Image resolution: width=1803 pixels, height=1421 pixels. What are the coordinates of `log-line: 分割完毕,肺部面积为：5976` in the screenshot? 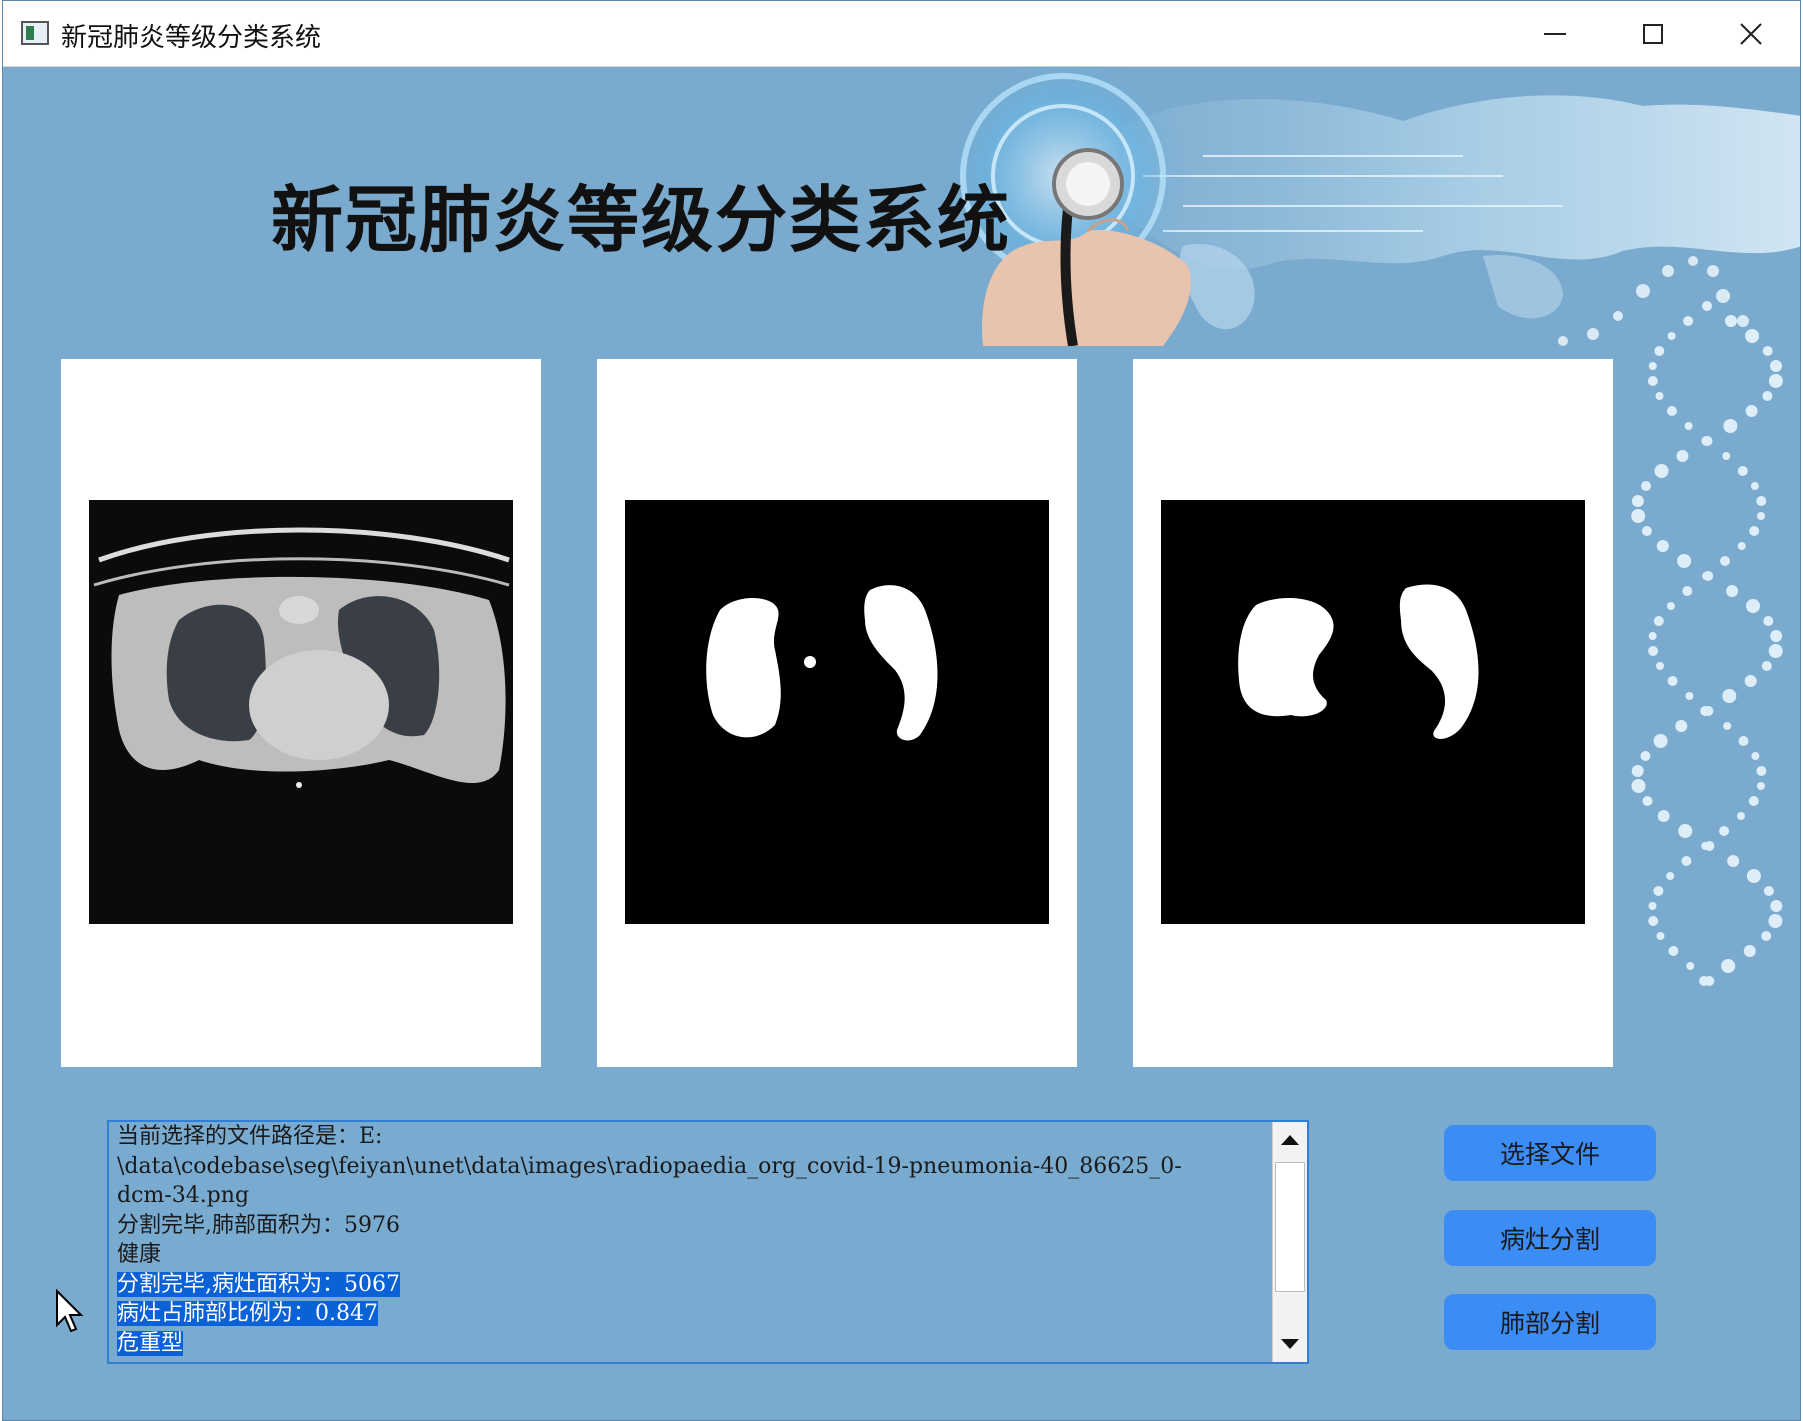 It's located at (694, 1226).